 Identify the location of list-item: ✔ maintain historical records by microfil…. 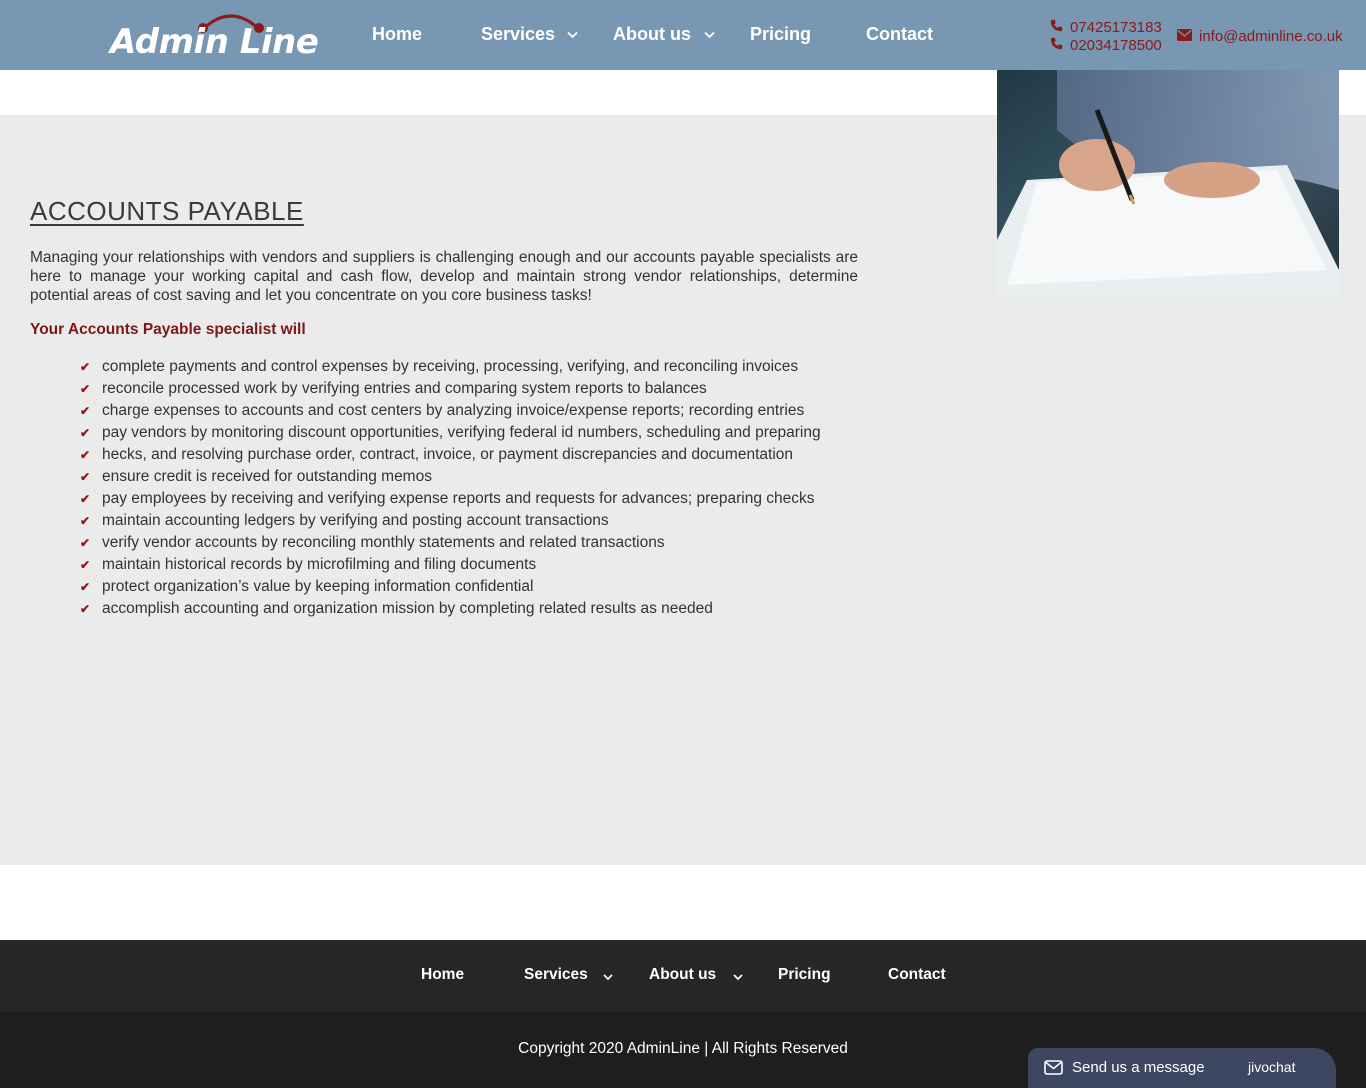
(450, 565).